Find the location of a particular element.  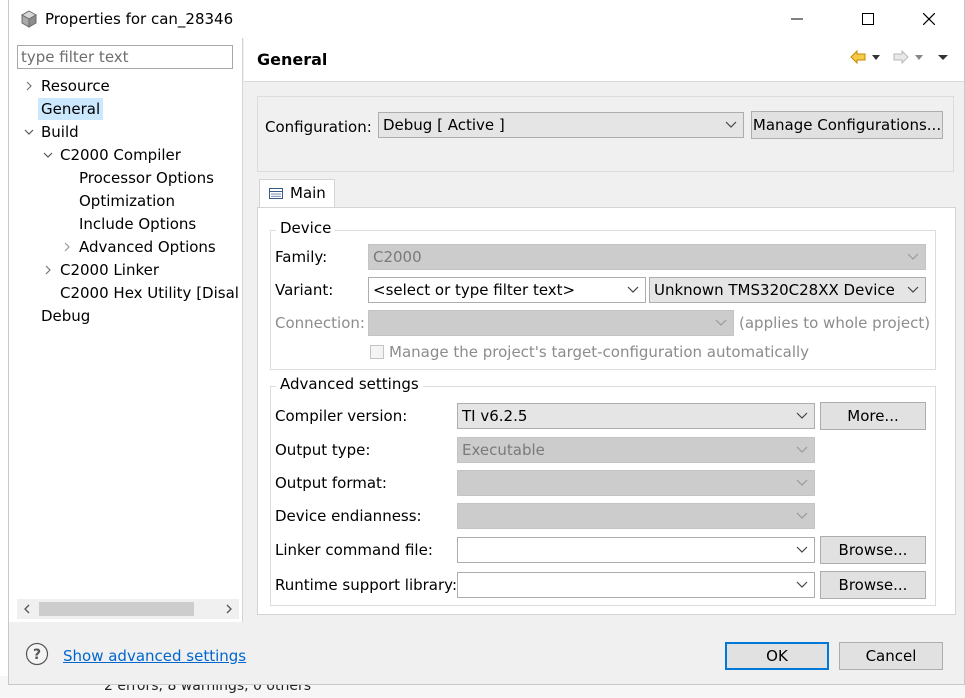

close-icon is located at coordinates (929, 19).